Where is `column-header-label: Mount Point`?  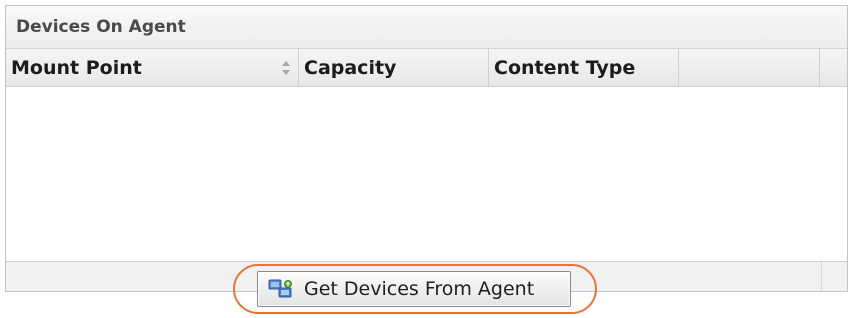 column-header-label: Mount Point is located at coordinates (76, 68).